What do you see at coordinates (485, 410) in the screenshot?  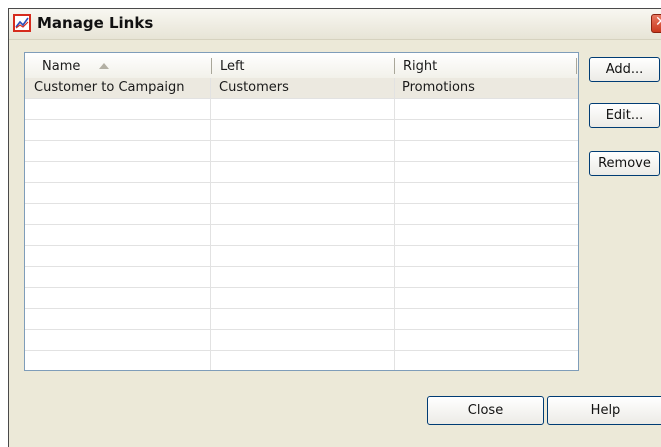 I see `close-button: Close` at bounding box center [485, 410].